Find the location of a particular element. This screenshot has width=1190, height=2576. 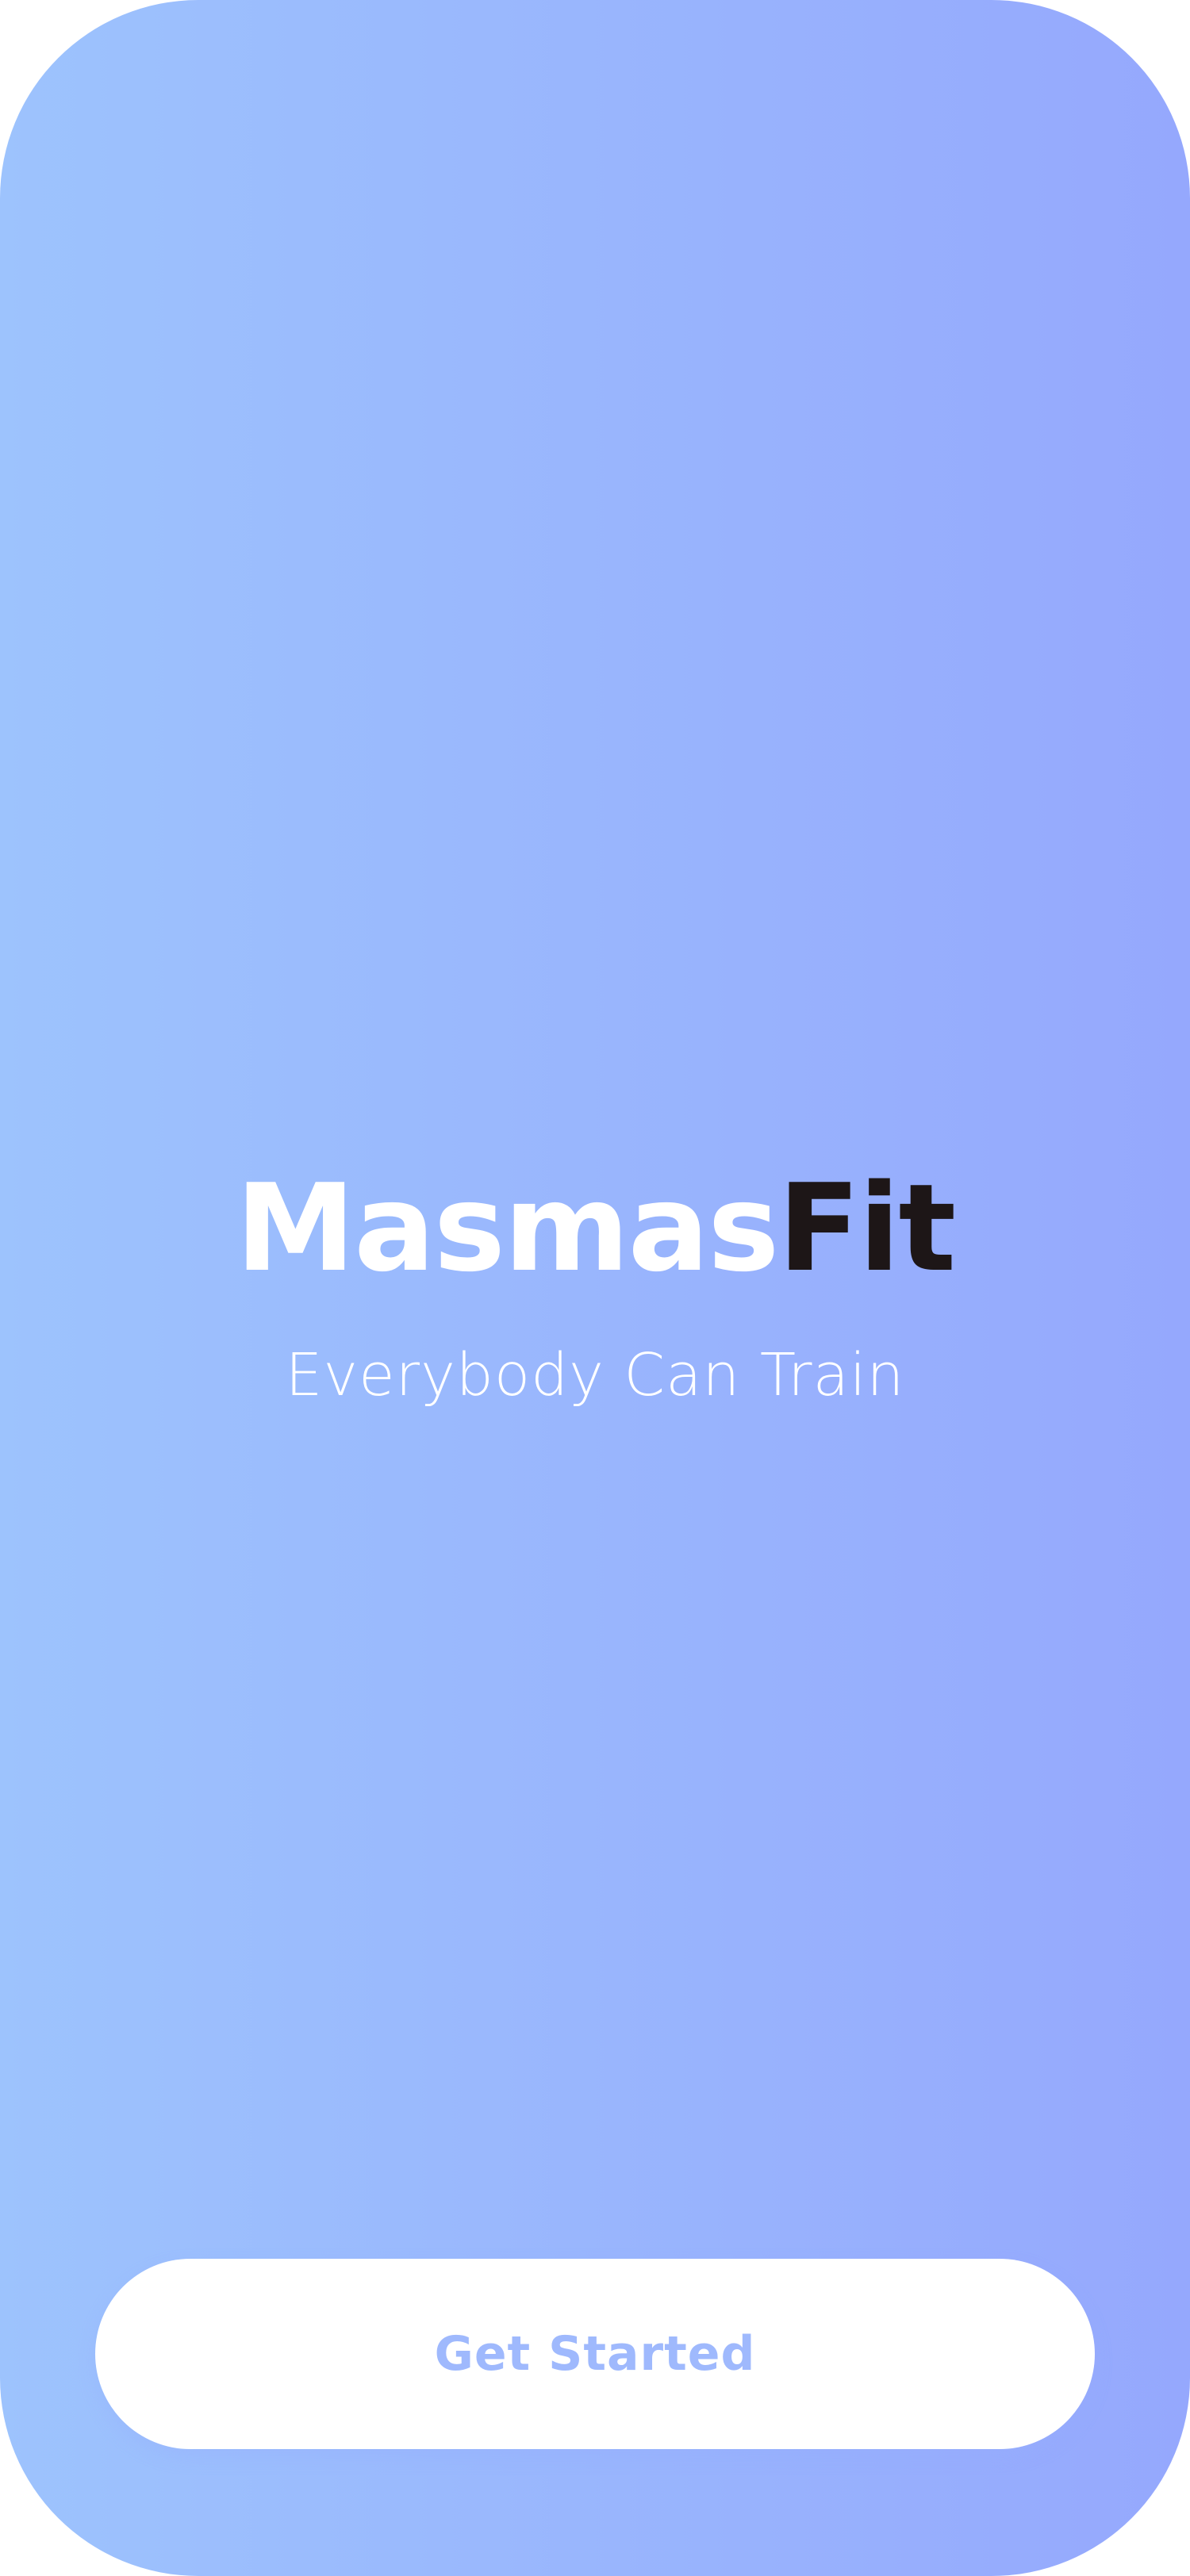

brand-name-part-1: Masmas is located at coordinates (507, 1228).